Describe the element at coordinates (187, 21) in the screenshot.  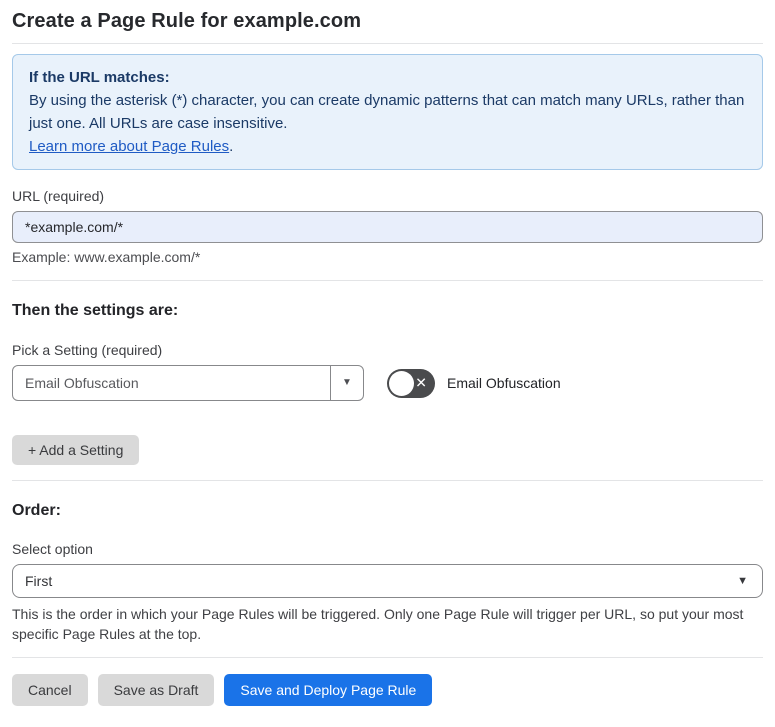
I see `page-title: Create a Page Rule for example.com` at that location.